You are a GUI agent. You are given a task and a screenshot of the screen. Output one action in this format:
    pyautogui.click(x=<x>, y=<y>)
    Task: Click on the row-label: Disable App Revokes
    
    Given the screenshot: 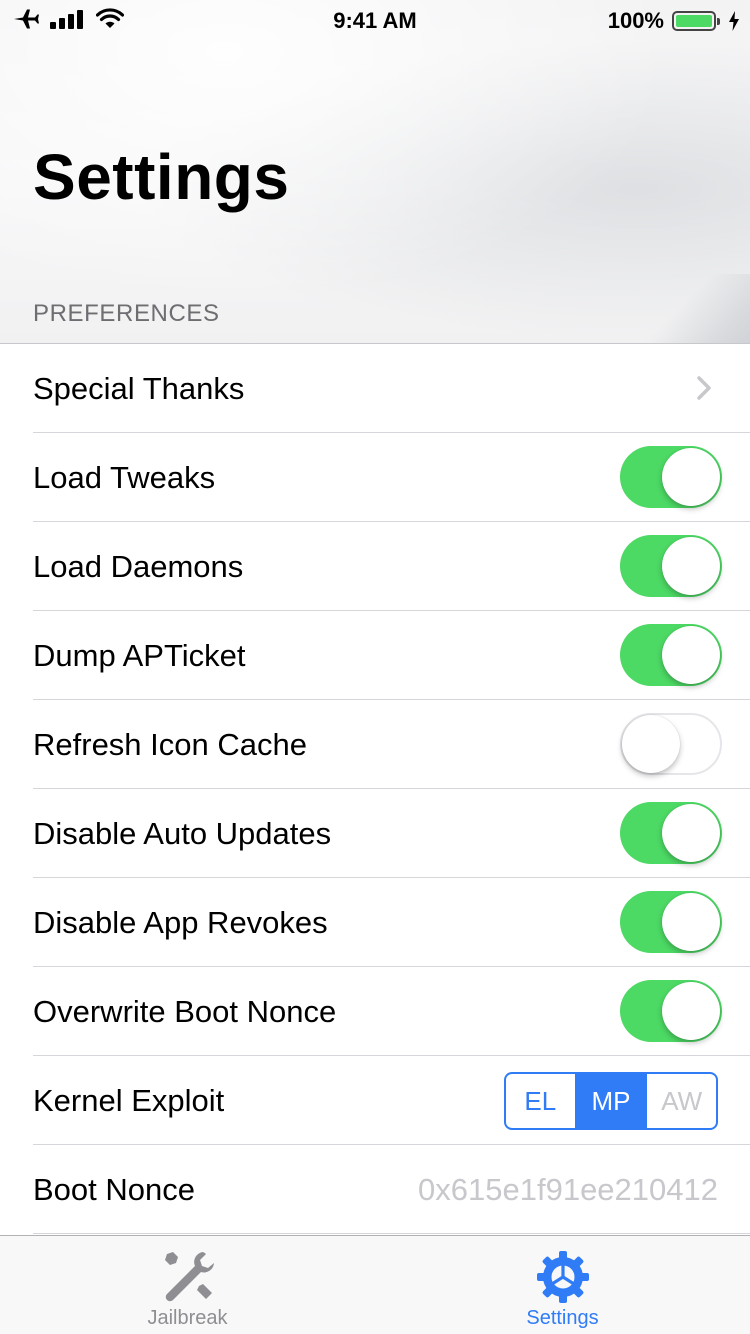 What is the action you would take?
    pyautogui.click(x=180, y=922)
    